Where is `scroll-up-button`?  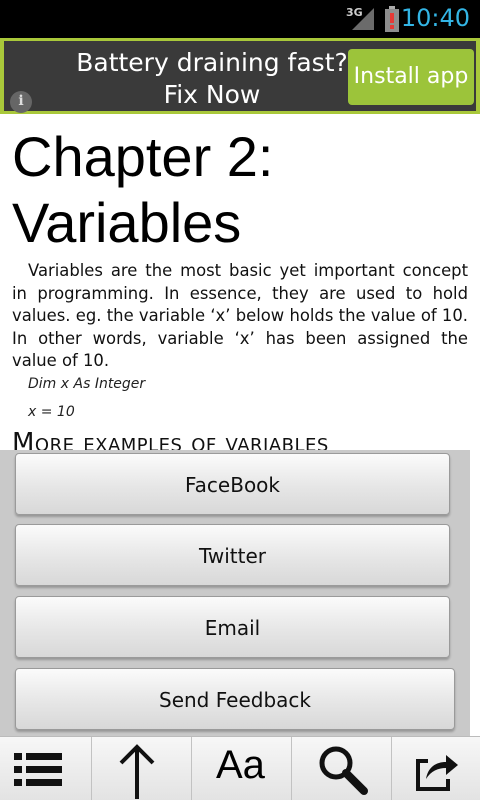
scroll-up-button is located at coordinates (142, 768).